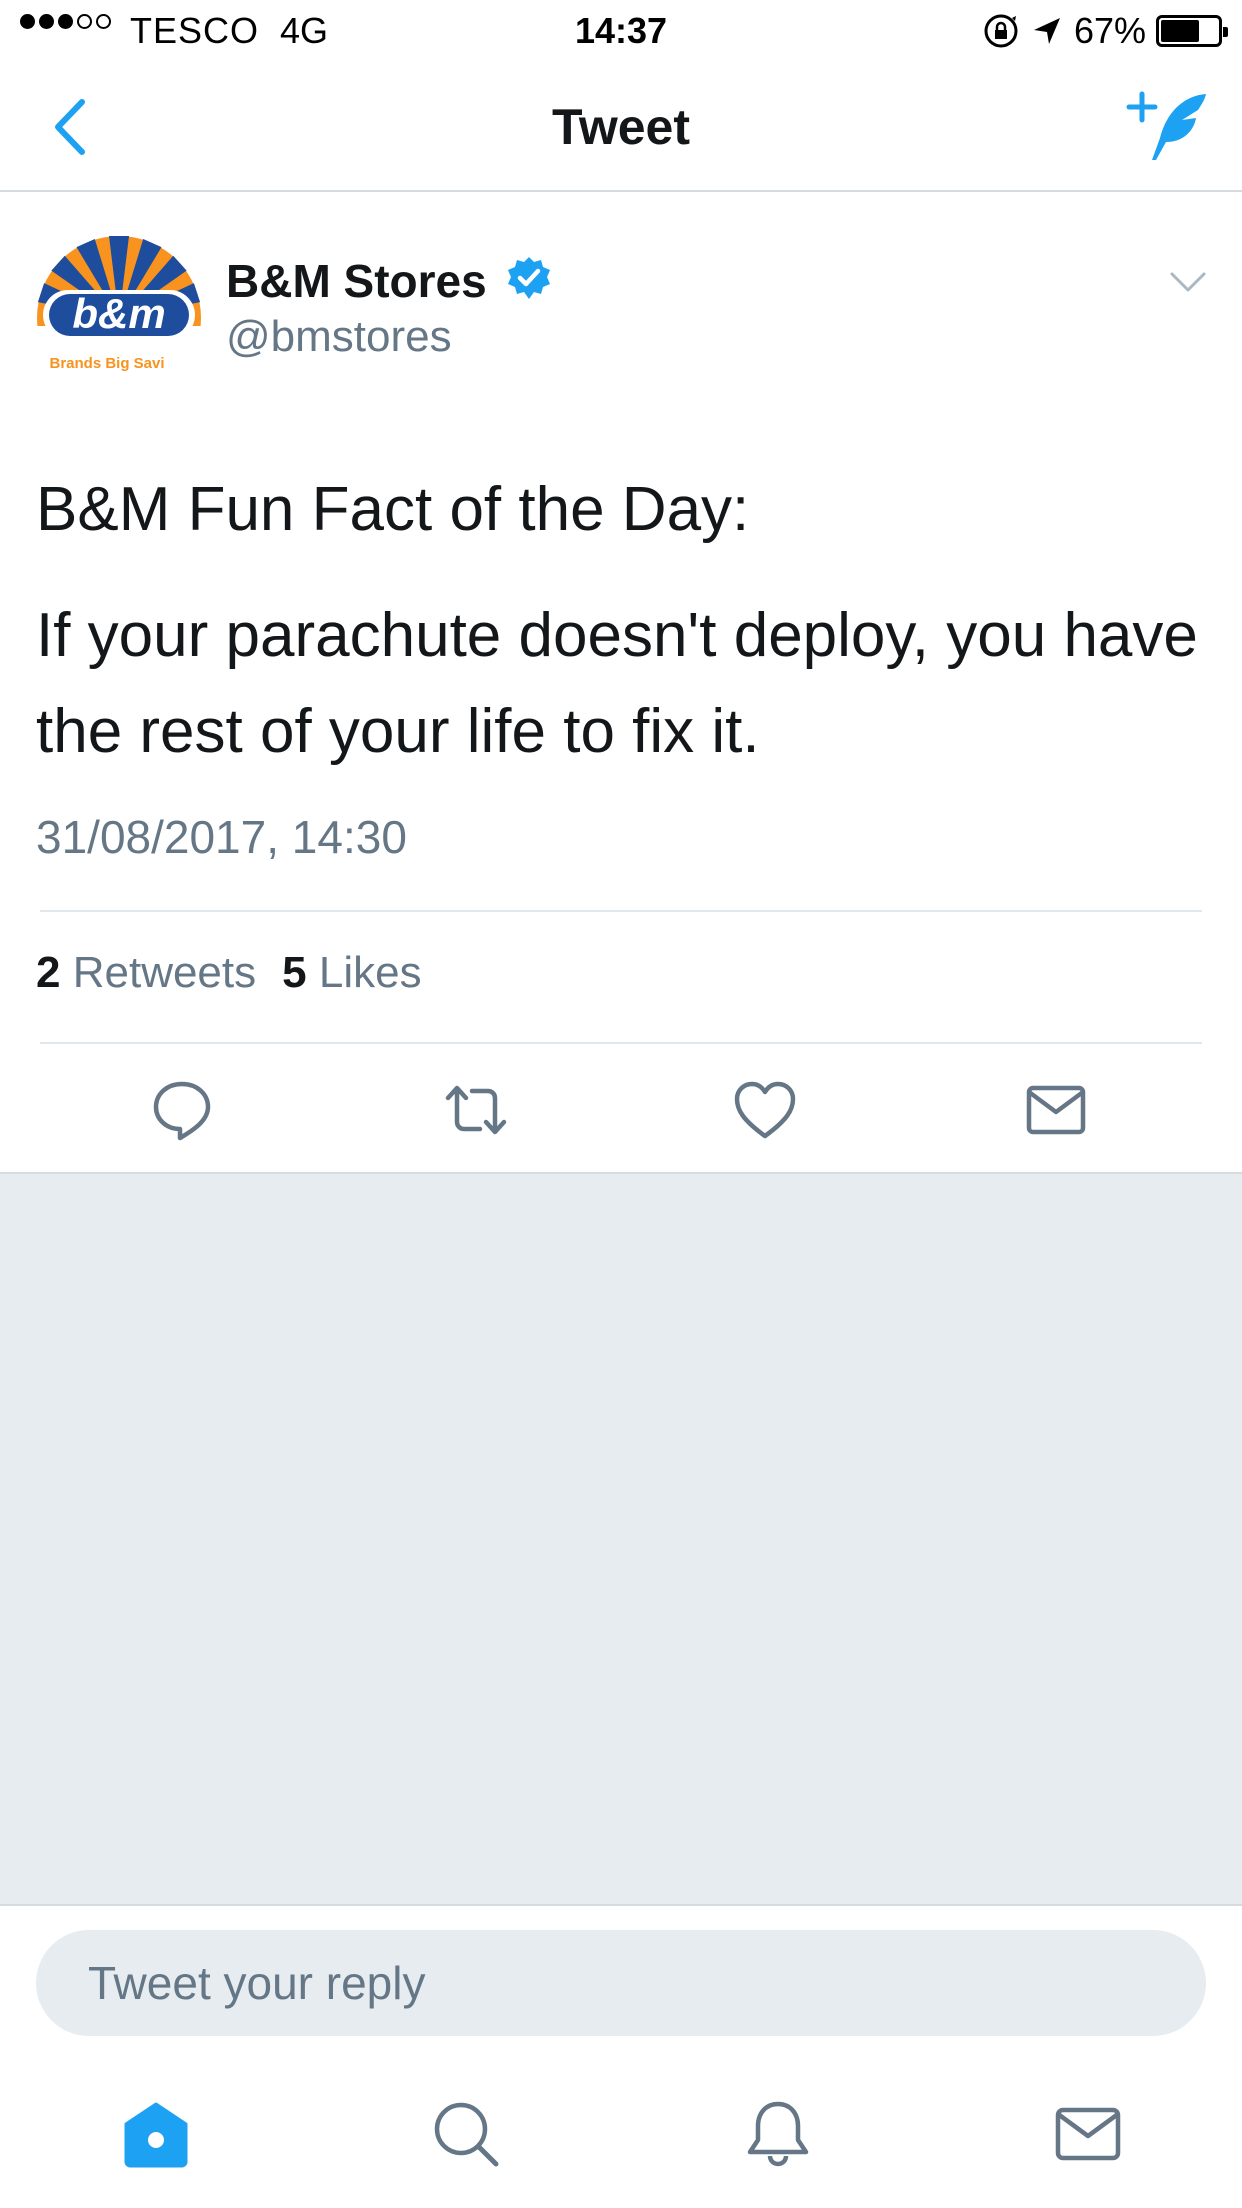  Describe the element at coordinates (1056, 1110) in the screenshot. I see `direct-message-icon` at that location.